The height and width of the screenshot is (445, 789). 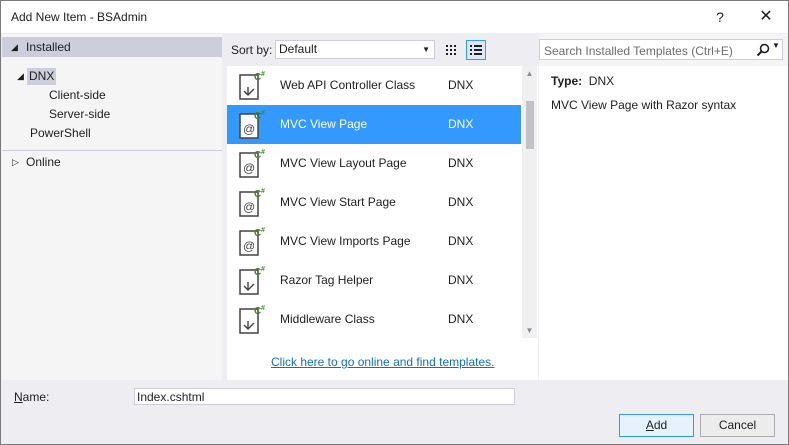 What do you see at coordinates (766, 17) in the screenshot?
I see `close-button: ✕` at bounding box center [766, 17].